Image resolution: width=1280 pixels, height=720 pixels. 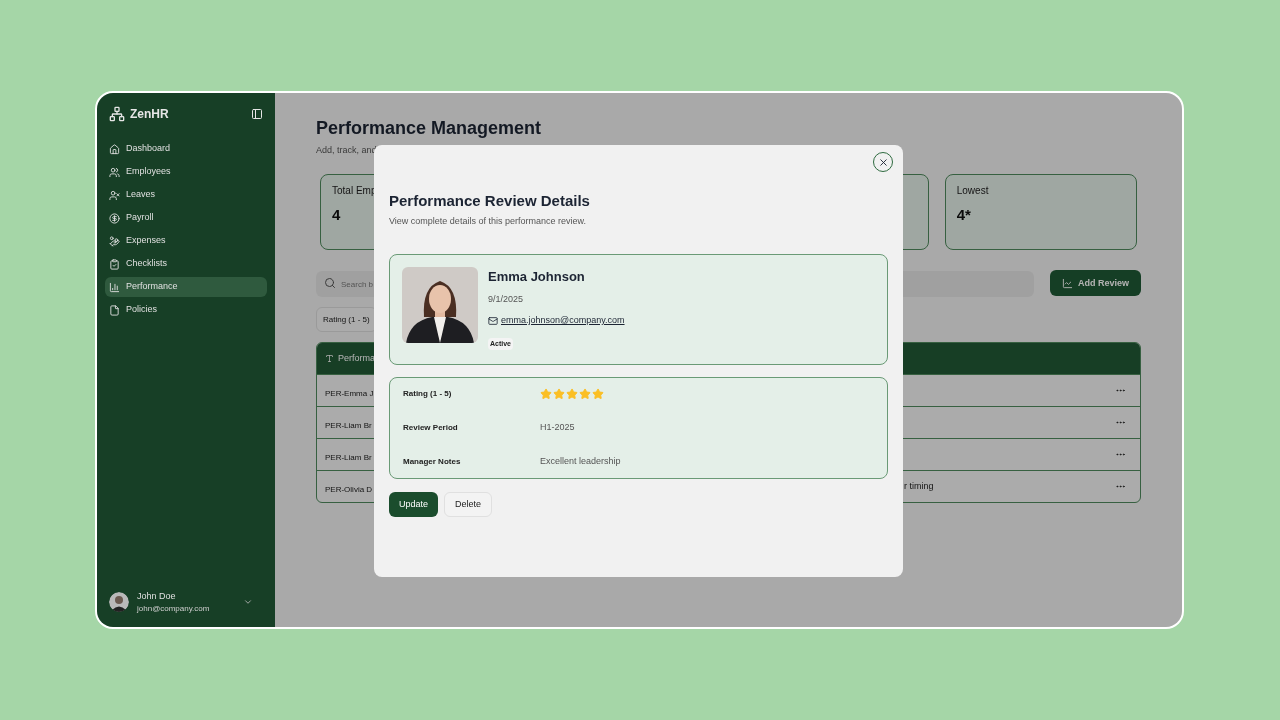 What do you see at coordinates (432, 462) in the screenshot?
I see `detail-label: Manager Notes` at bounding box center [432, 462].